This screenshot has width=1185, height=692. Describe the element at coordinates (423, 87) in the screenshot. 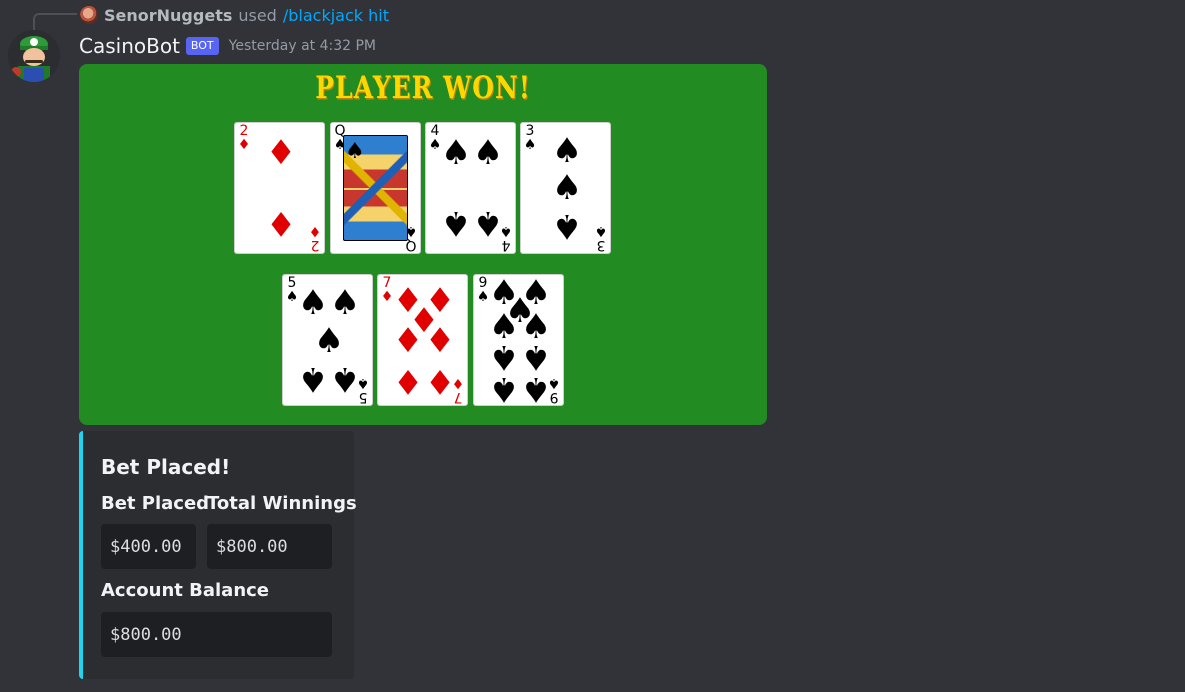

I see `game-result-title: PLAYER WON!` at that location.